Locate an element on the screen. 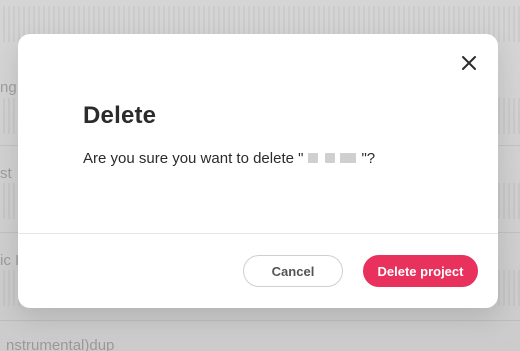  redacted-project-name is located at coordinates (332, 158).